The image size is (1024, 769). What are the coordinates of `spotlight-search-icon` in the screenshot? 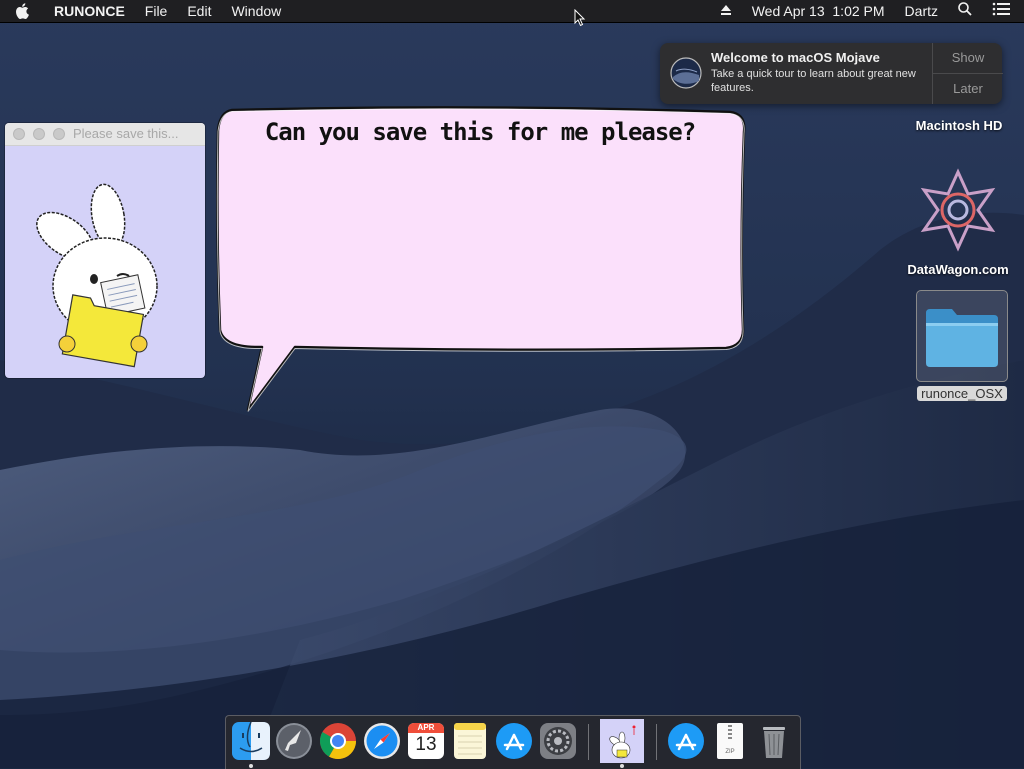 It's located at (965, 11).